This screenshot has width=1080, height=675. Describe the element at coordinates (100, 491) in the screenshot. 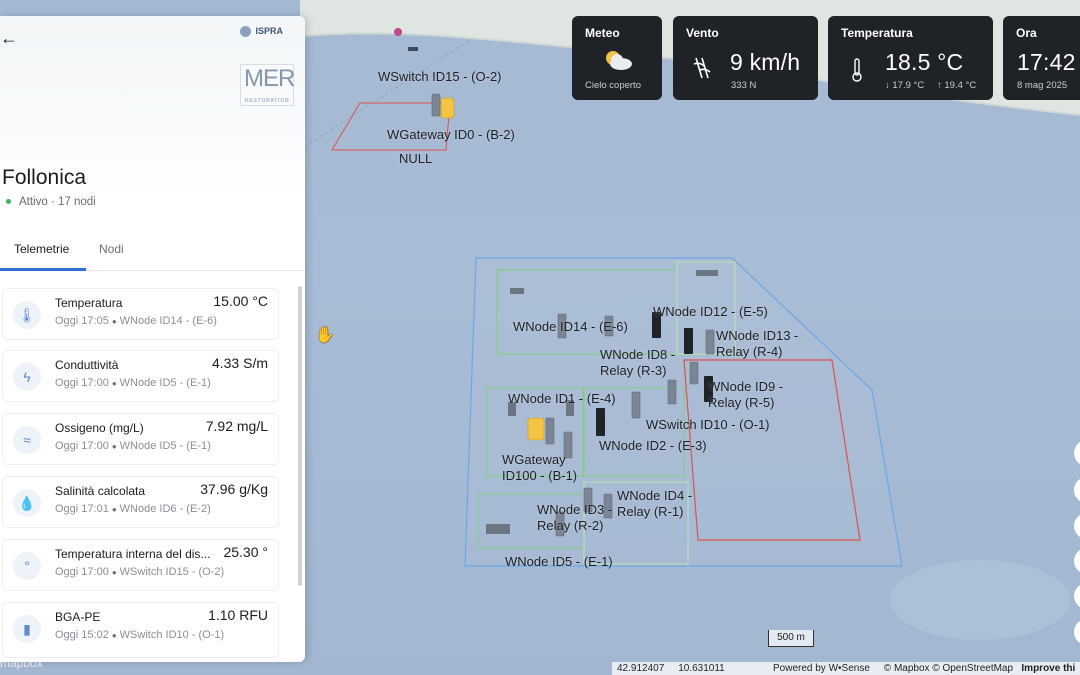

I see `telemetry-name: Salinità calcolata` at that location.